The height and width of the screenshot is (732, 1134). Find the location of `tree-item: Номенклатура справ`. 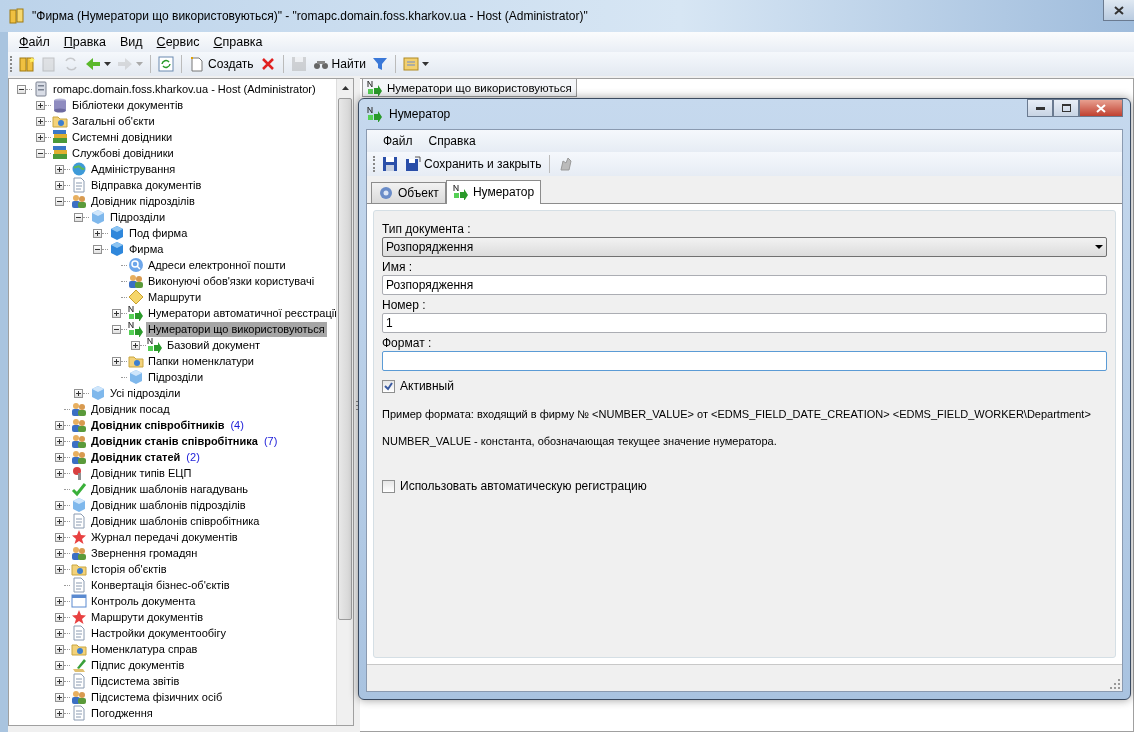

tree-item: Номенклатура справ is located at coordinates (144, 649).